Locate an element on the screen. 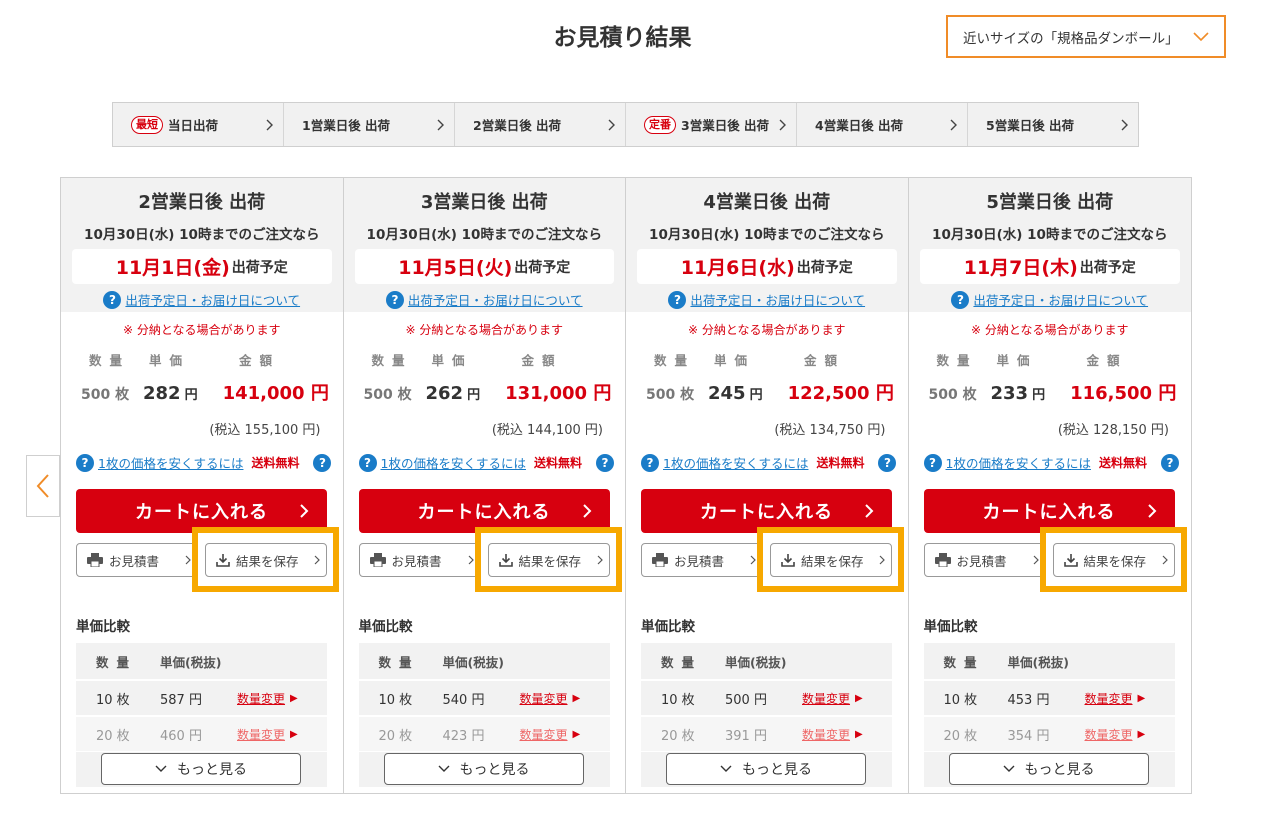  chevron-left-icon is located at coordinates (42, 486).